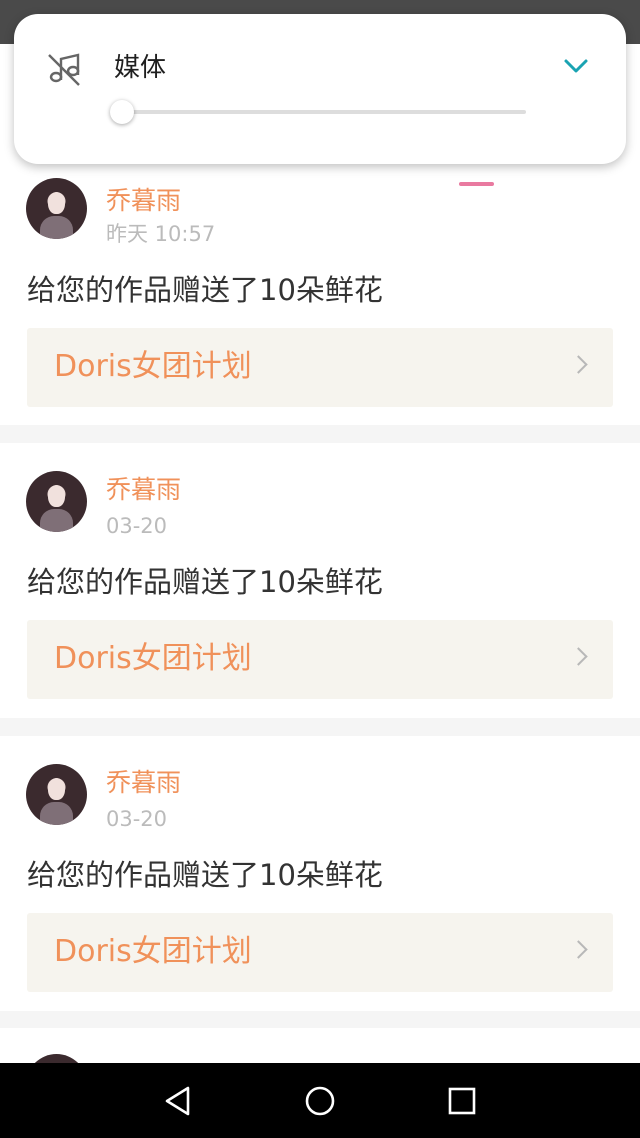  I want to click on volume-slider-track, so click(324, 112).